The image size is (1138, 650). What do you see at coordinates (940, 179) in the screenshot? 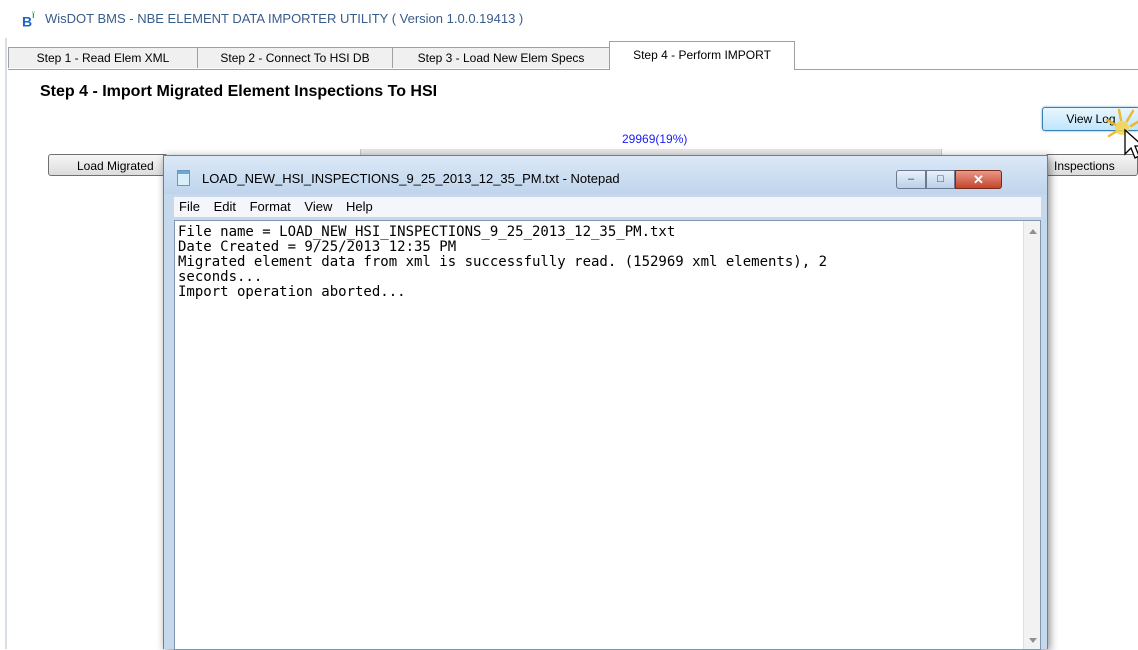
I see `maximize-button: □` at bounding box center [940, 179].